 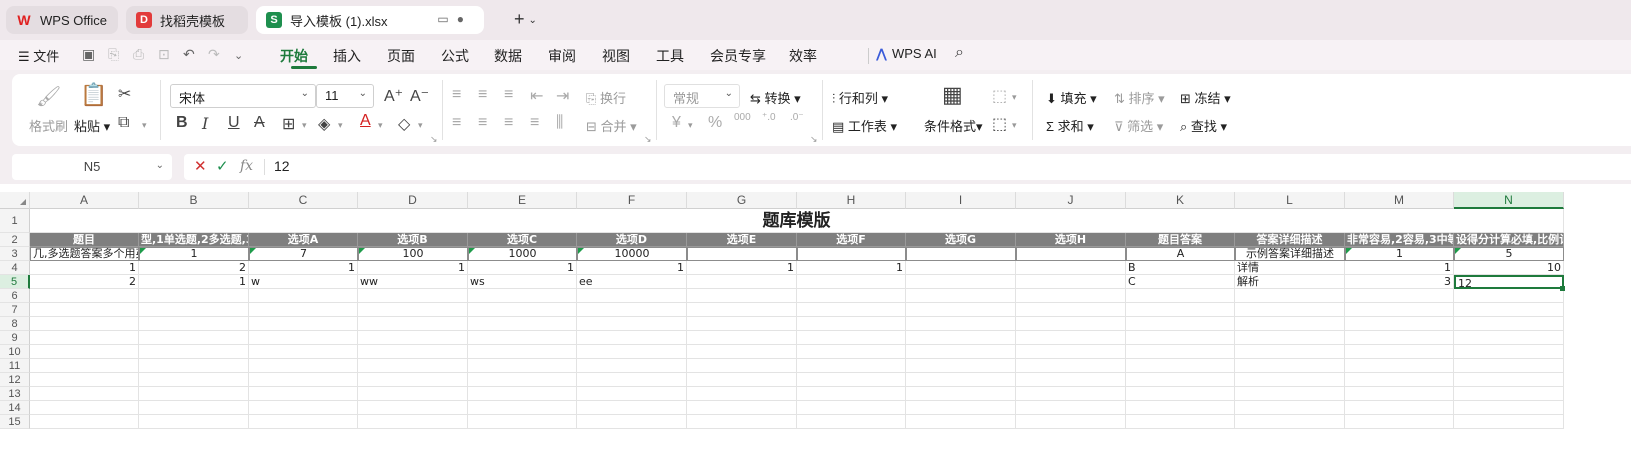 I want to click on row-header-8: 8, so click(x=15, y=324).